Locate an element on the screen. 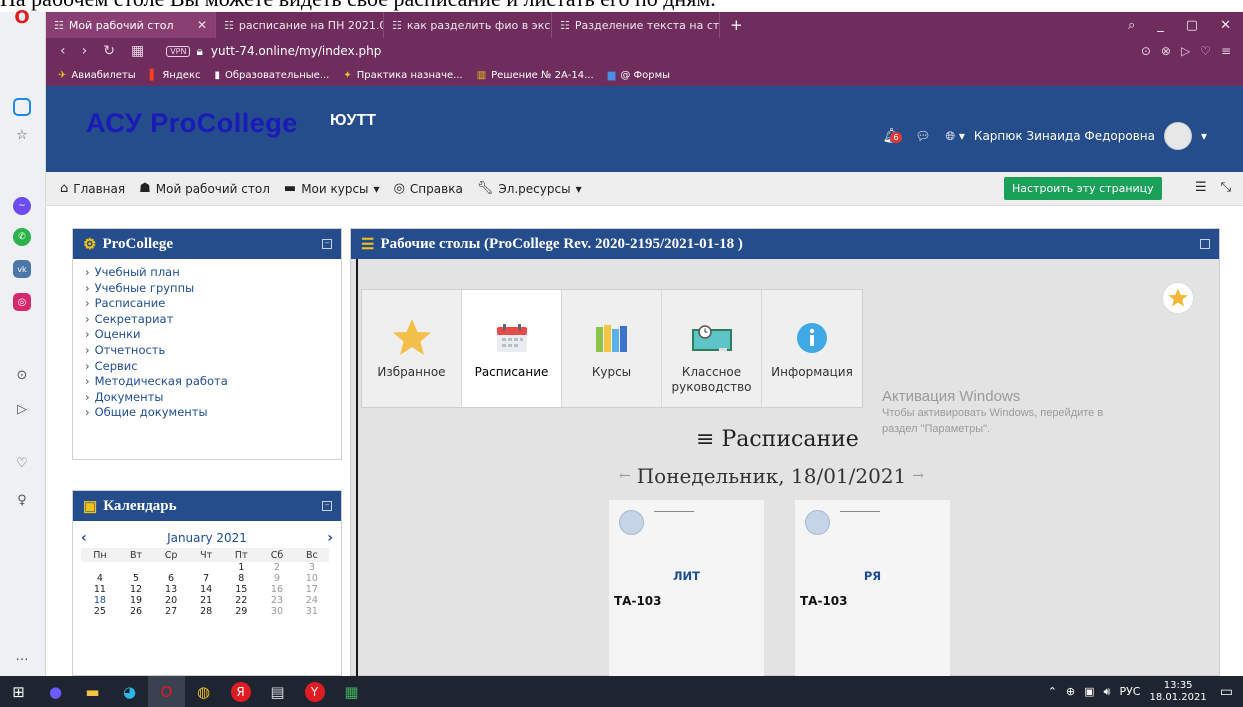  messenger-icon: ~ is located at coordinates (22, 206).